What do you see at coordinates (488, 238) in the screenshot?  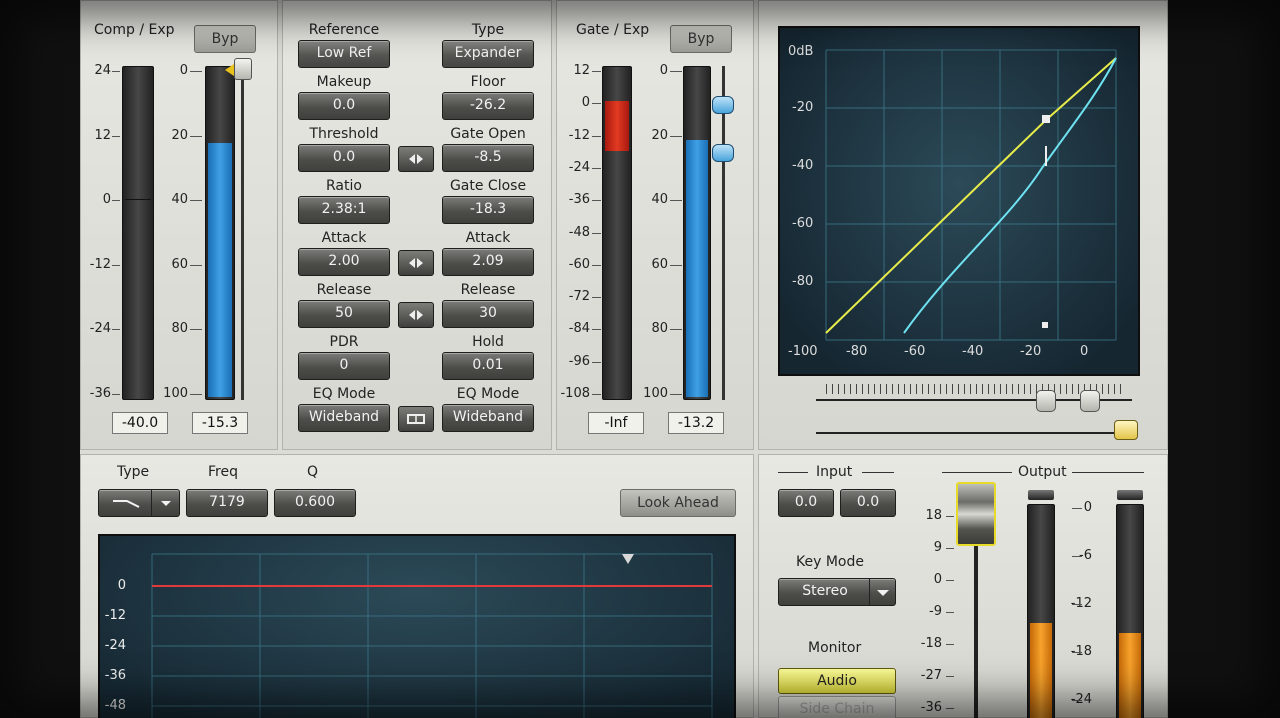 I see `param-right-4-label: Attack` at bounding box center [488, 238].